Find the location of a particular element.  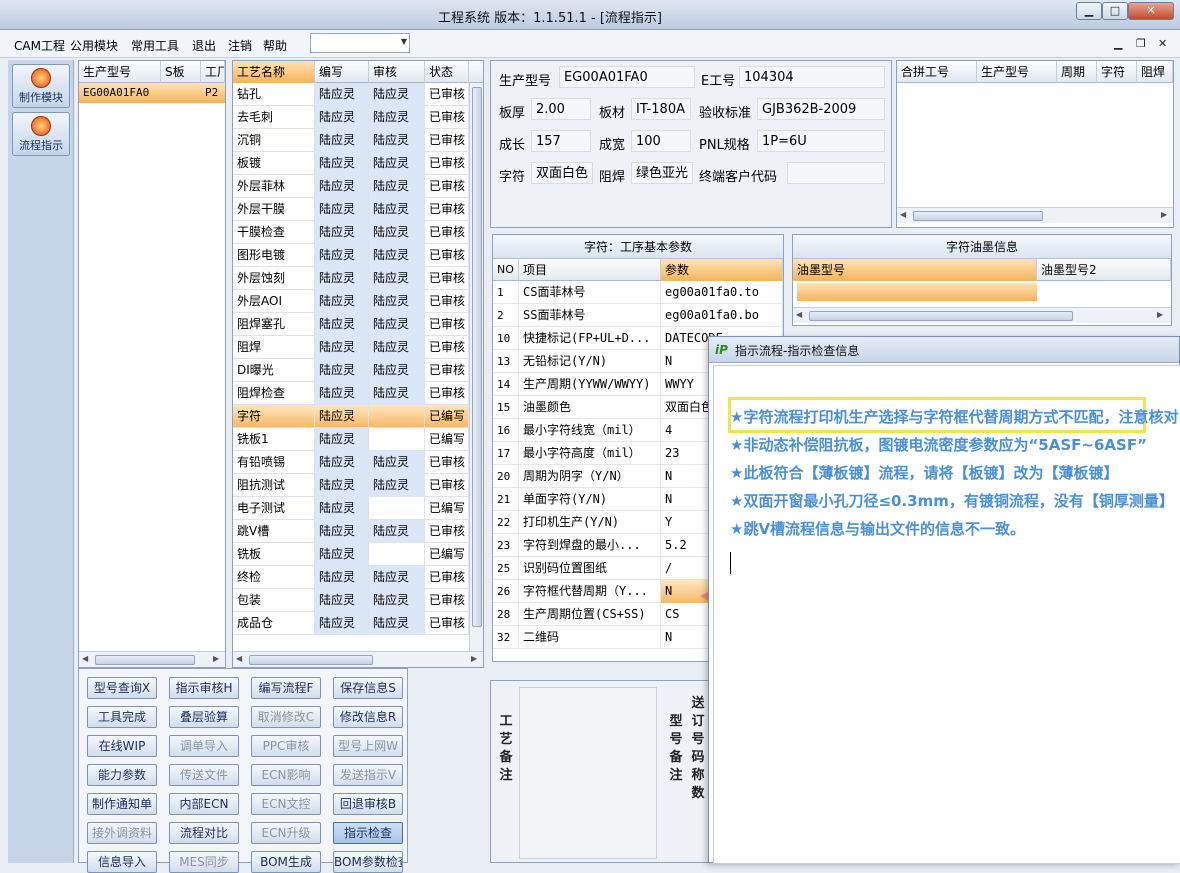

eng-no-field: 104304 is located at coordinates (812, 77).